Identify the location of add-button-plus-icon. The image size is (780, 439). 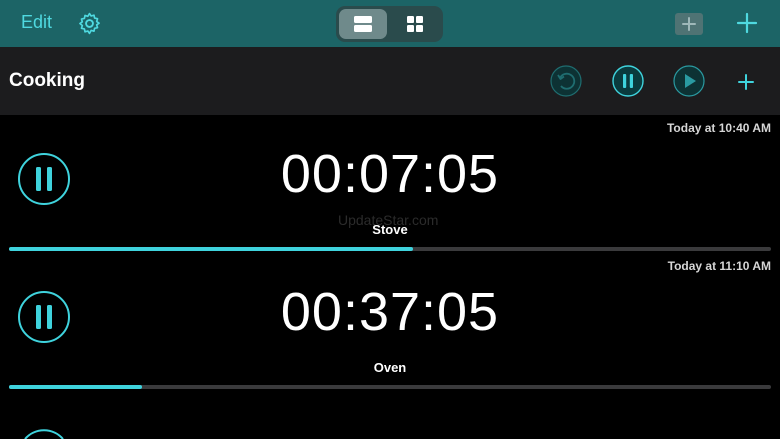
(747, 23).